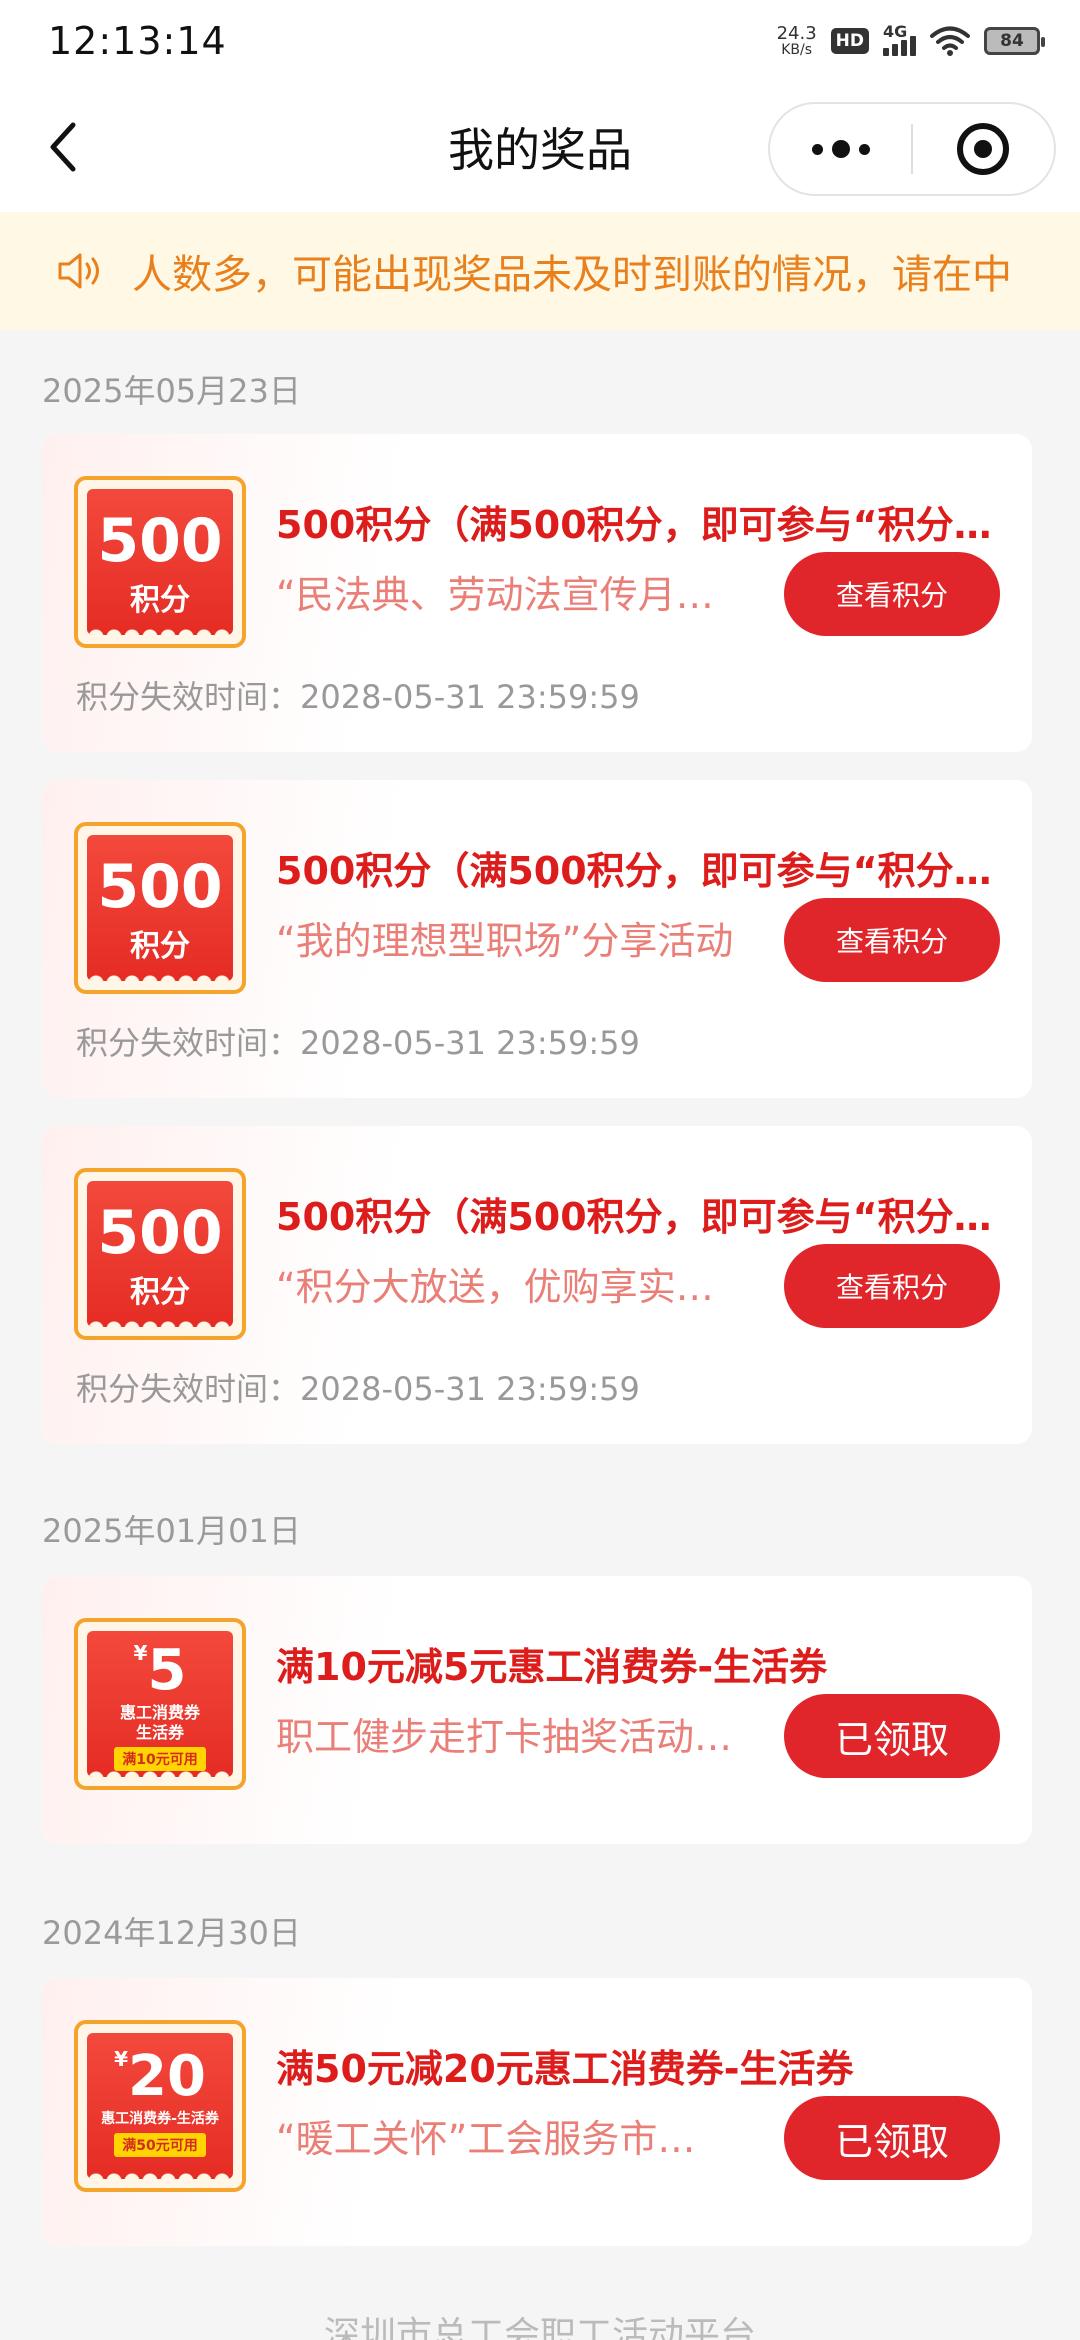  Describe the element at coordinates (565, 2069) in the screenshot. I see `prize-title: 满50元减20元惠工消费券-生活券` at that location.